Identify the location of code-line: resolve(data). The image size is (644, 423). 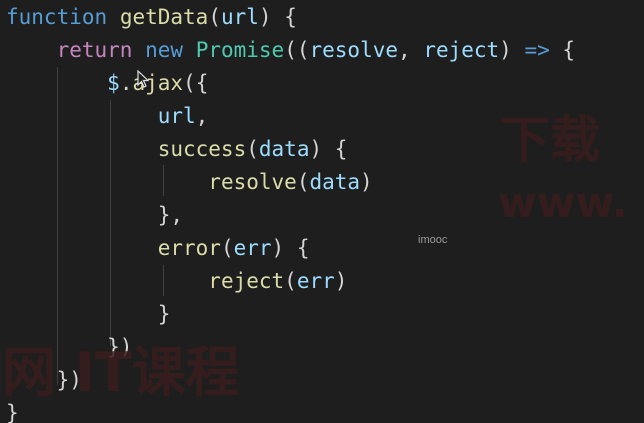
(189, 182).